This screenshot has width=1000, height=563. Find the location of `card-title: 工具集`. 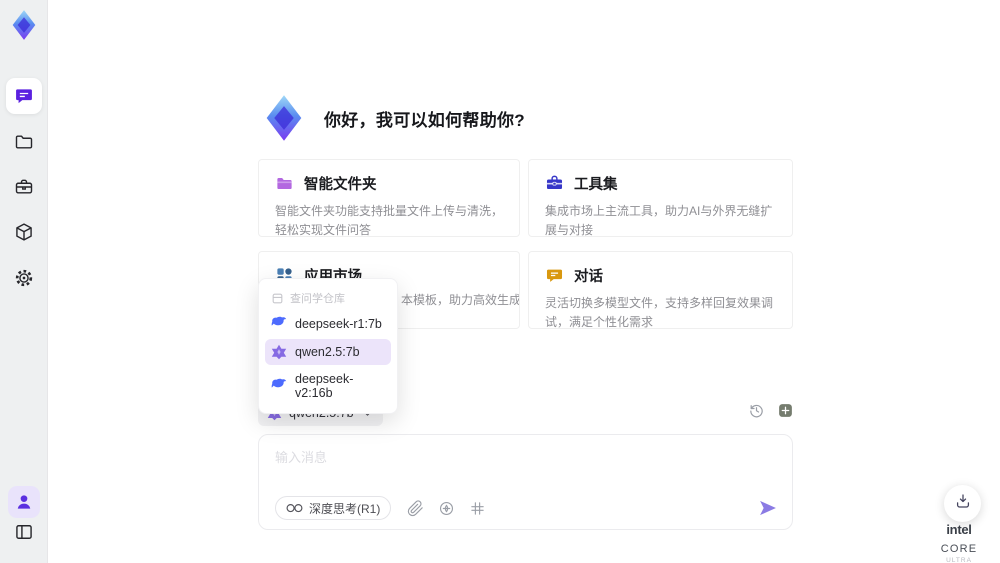

card-title: 工具集 is located at coordinates (596, 185).